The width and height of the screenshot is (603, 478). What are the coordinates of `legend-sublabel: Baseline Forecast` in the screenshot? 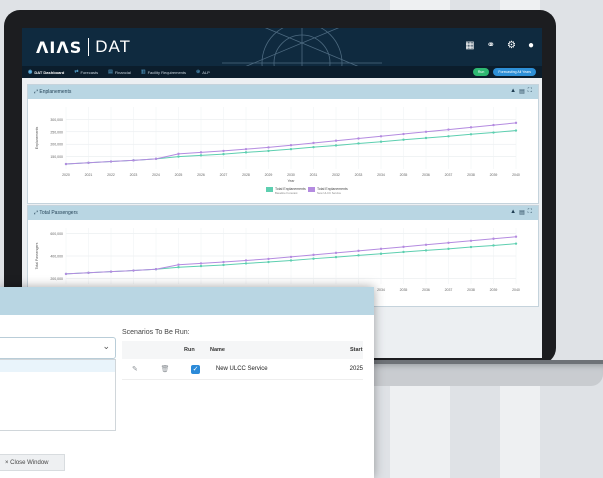 It's located at (286, 193).